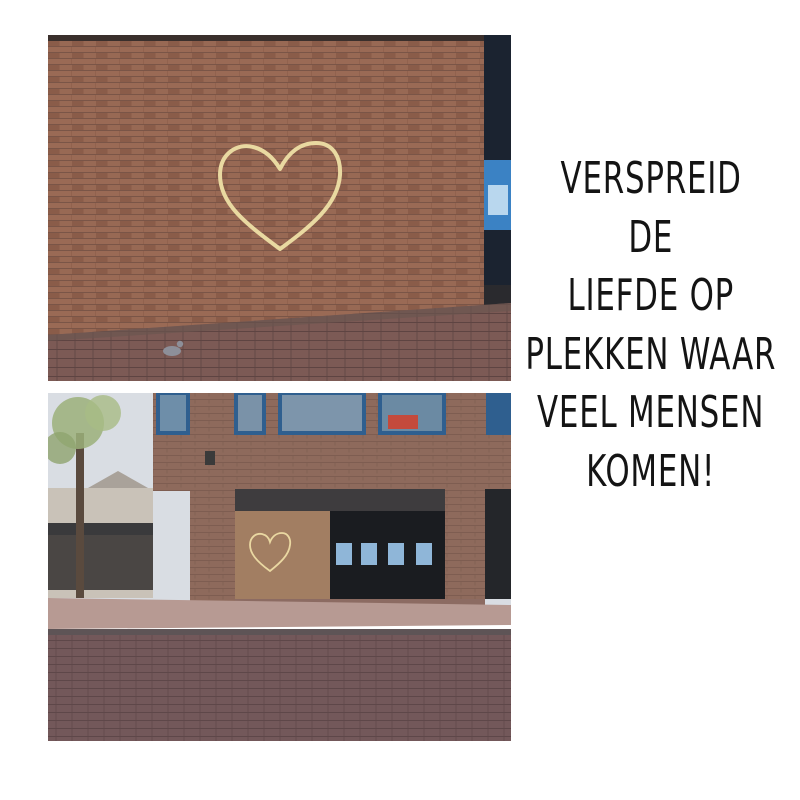  Describe the element at coordinates (651, 295) in the screenshot. I see `caption-line-3: LIEFDE OP` at that location.